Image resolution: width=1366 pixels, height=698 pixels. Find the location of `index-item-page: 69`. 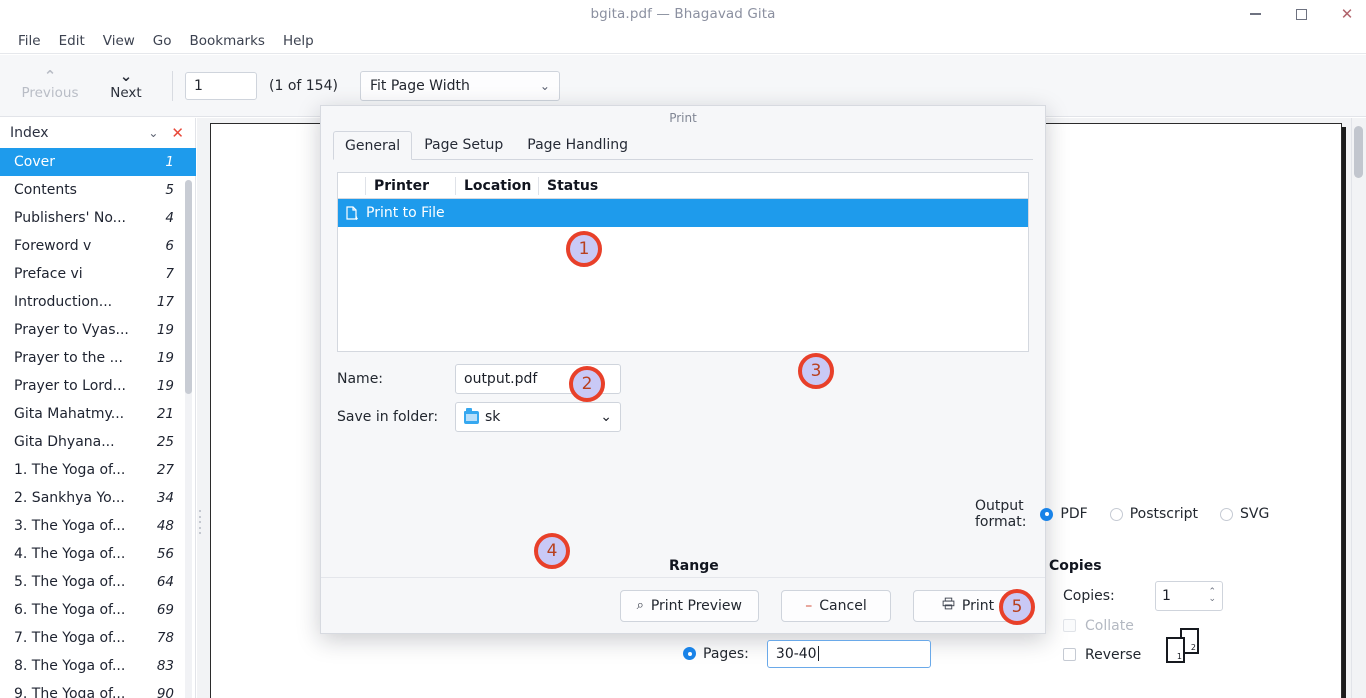

index-item-page: 69 is located at coordinates (165, 610).